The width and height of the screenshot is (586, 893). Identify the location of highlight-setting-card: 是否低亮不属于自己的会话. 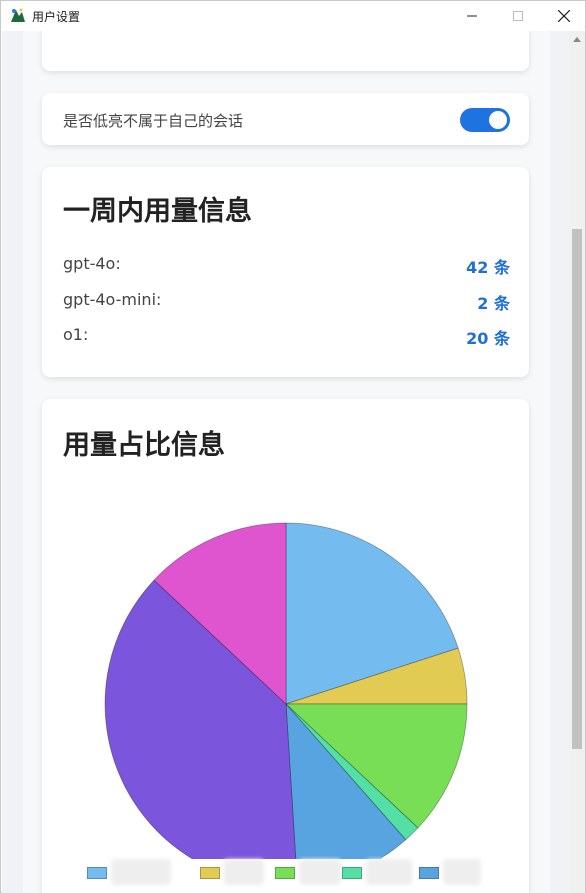
(285, 119).